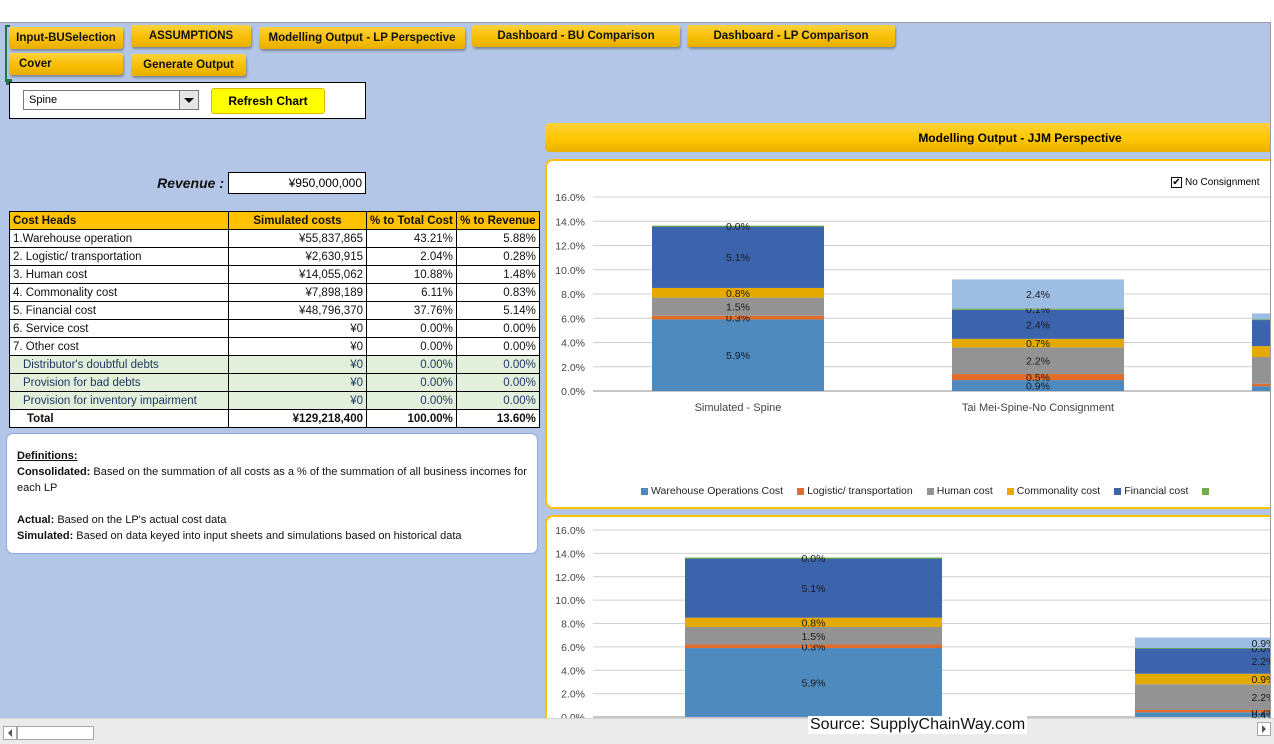 This screenshot has height=744, width=1274. What do you see at coordinates (411, 238) in the screenshot?
I see `pct-total-cell: 43.21%` at bounding box center [411, 238].